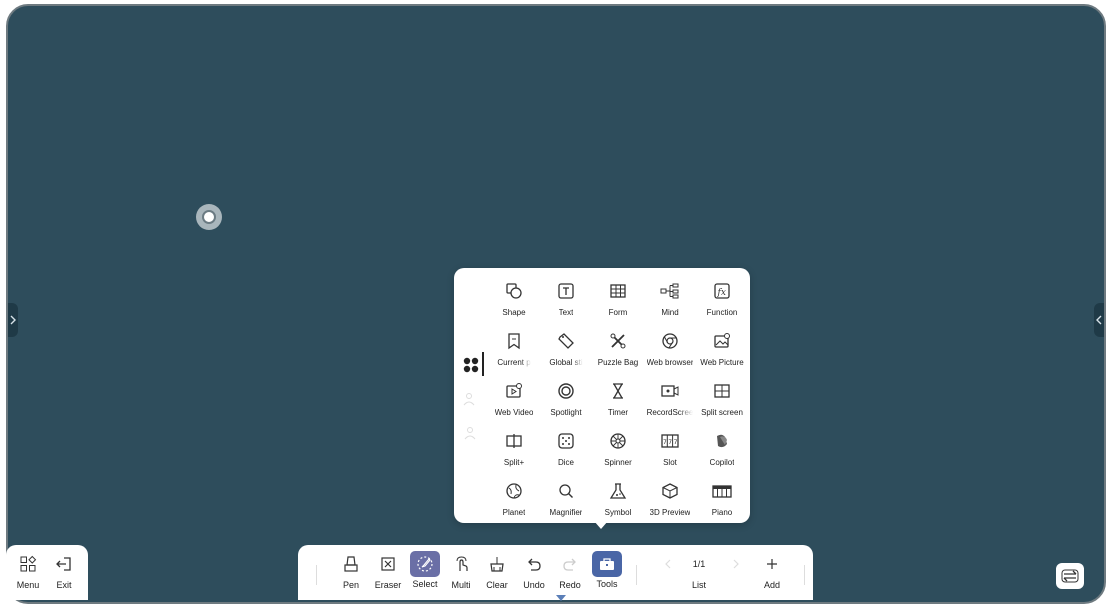  I want to click on pen-button: Pen, so click(351, 571).